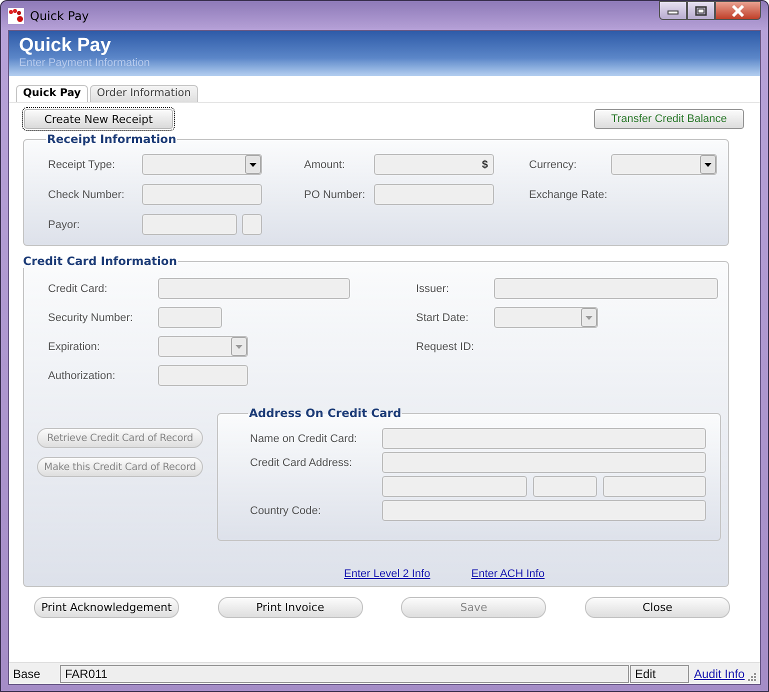  What do you see at coordinates (659, 673) in the screenshot?
I see `state-field: Edit` at bounding box center [659, 673].